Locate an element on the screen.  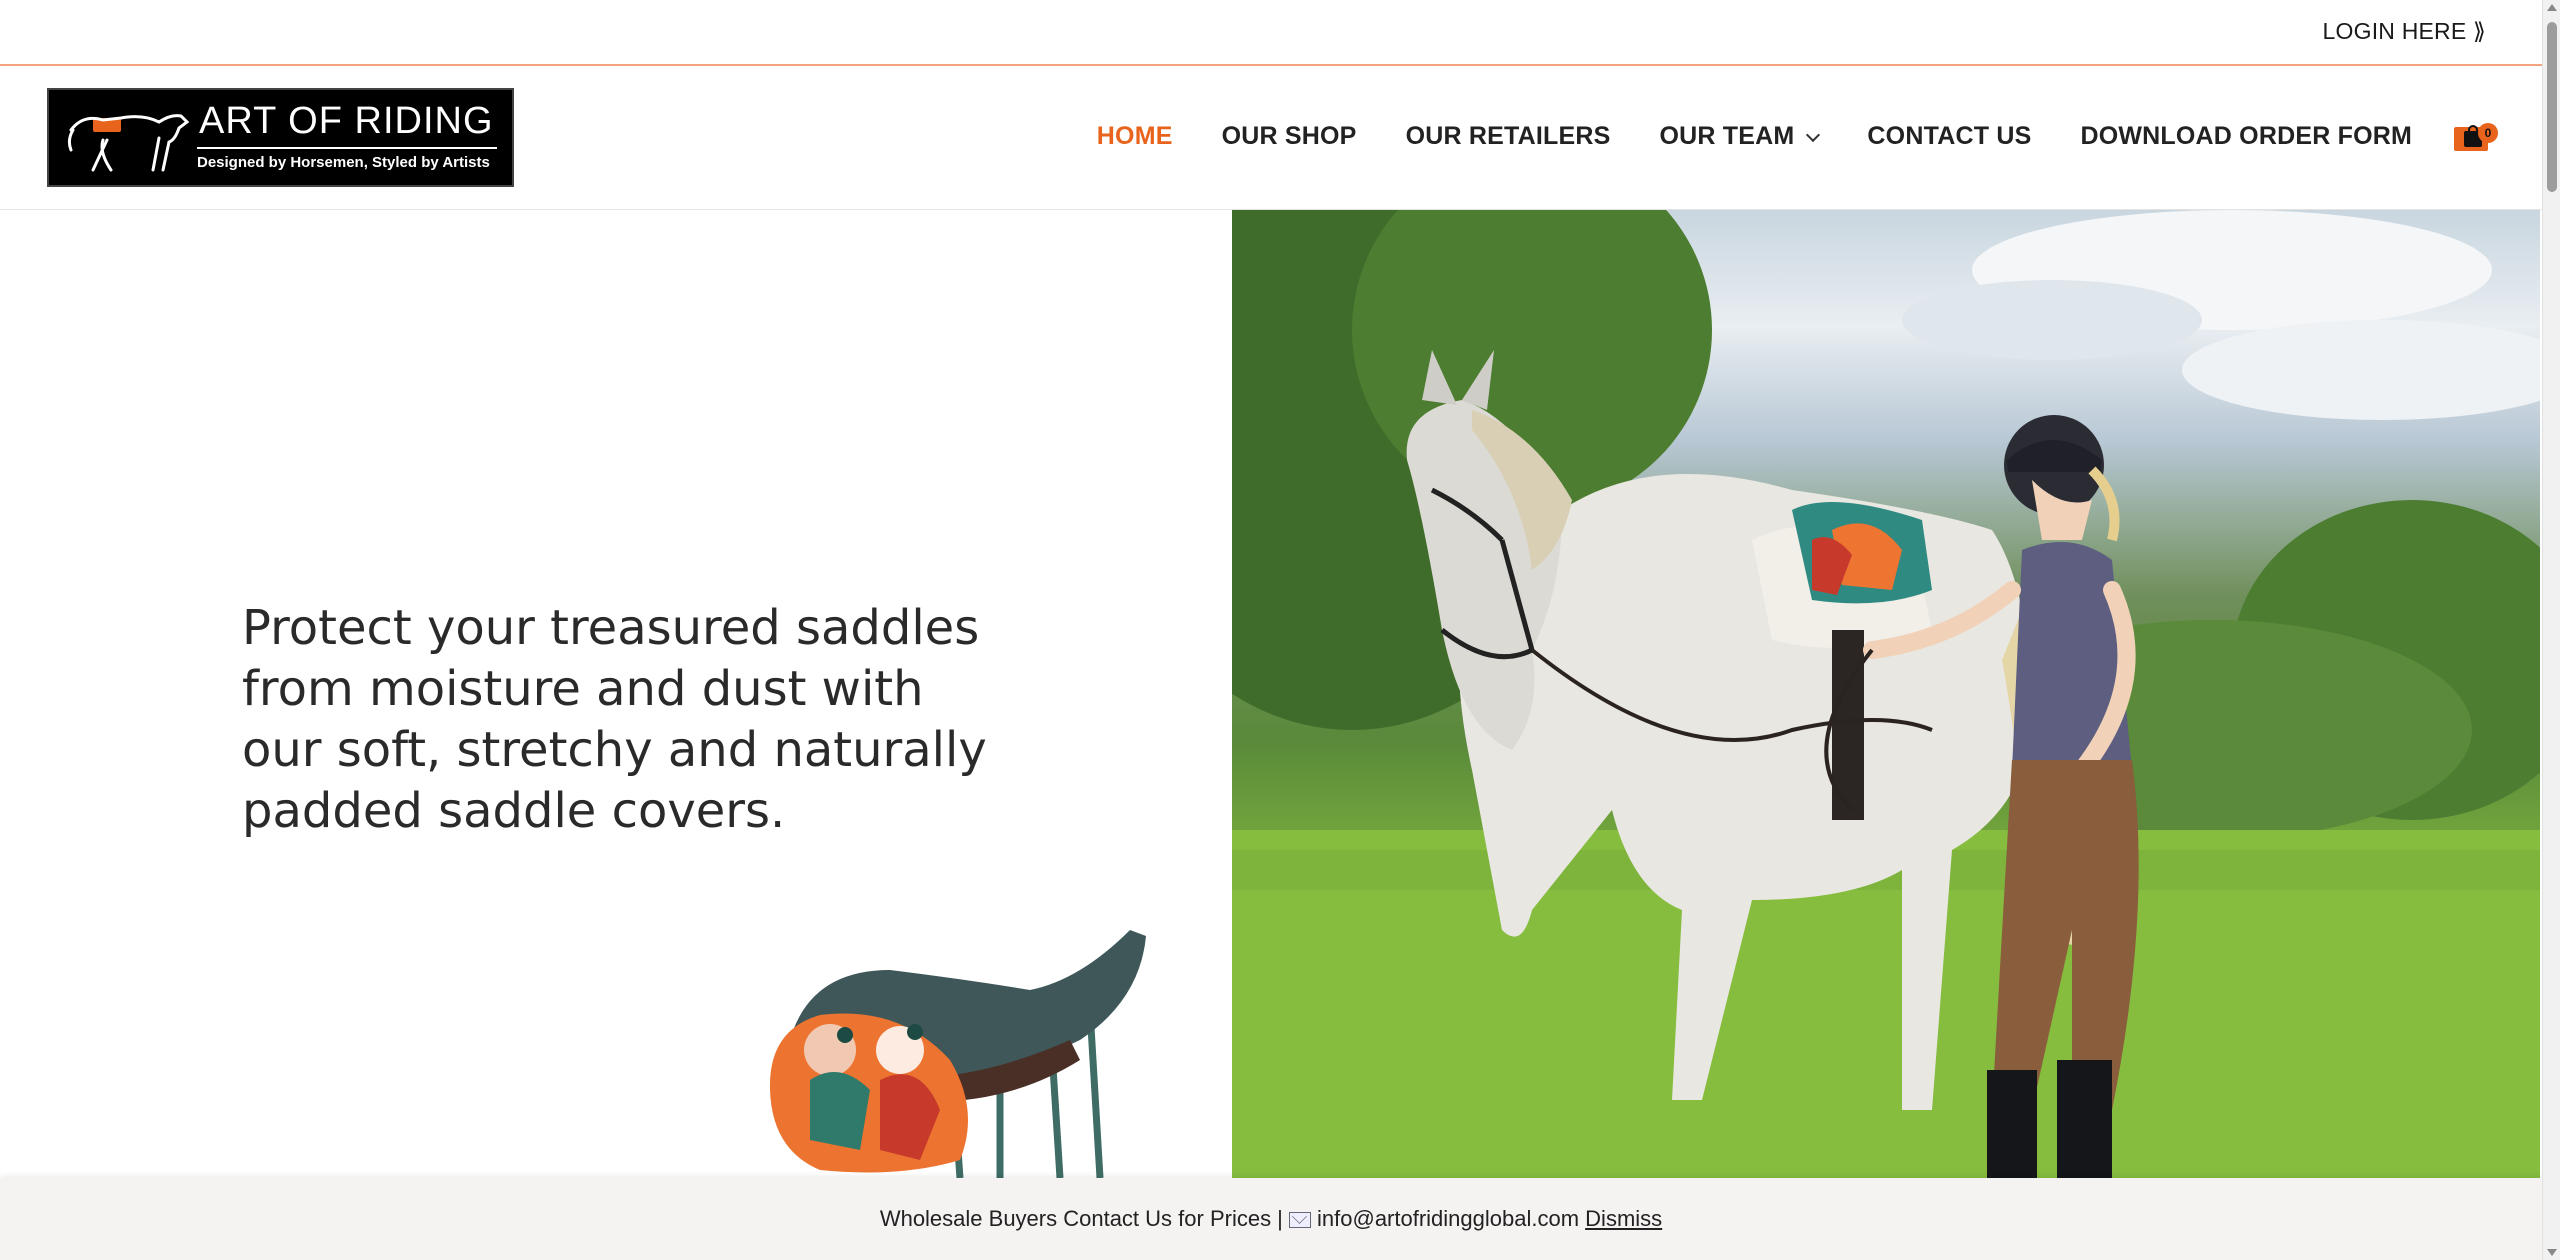
scroll-down-arrow-icon is located at coordinates (2552, 1252).